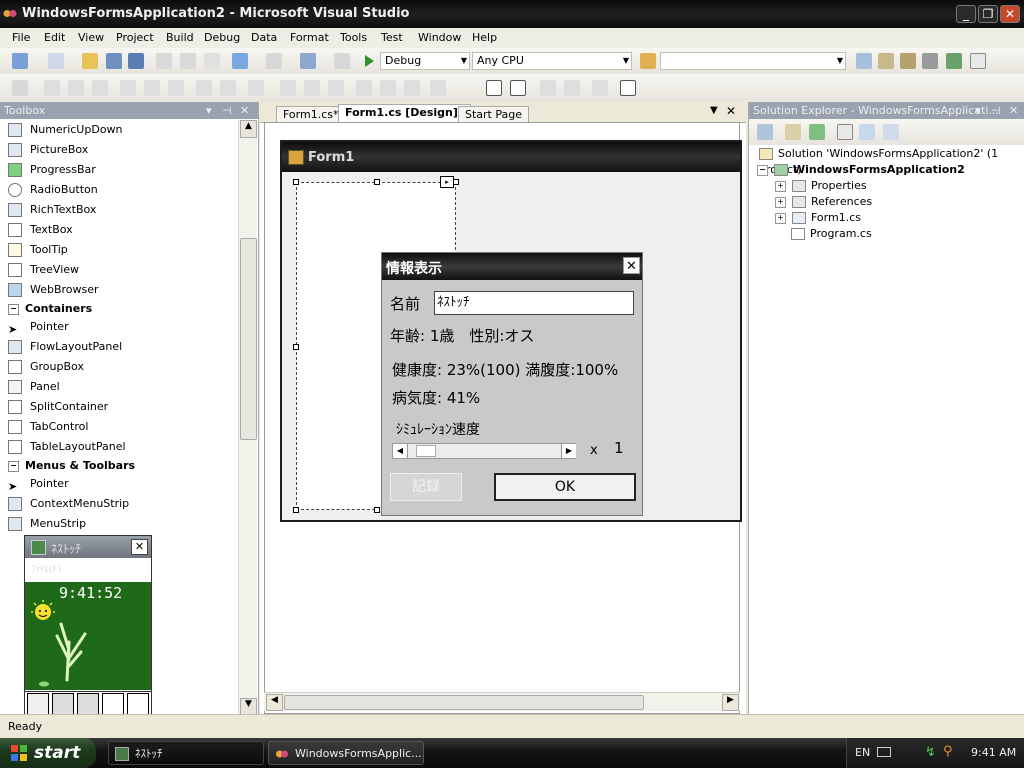  I want to click on toolbox-item-panel: Panel, so click(34, 387).